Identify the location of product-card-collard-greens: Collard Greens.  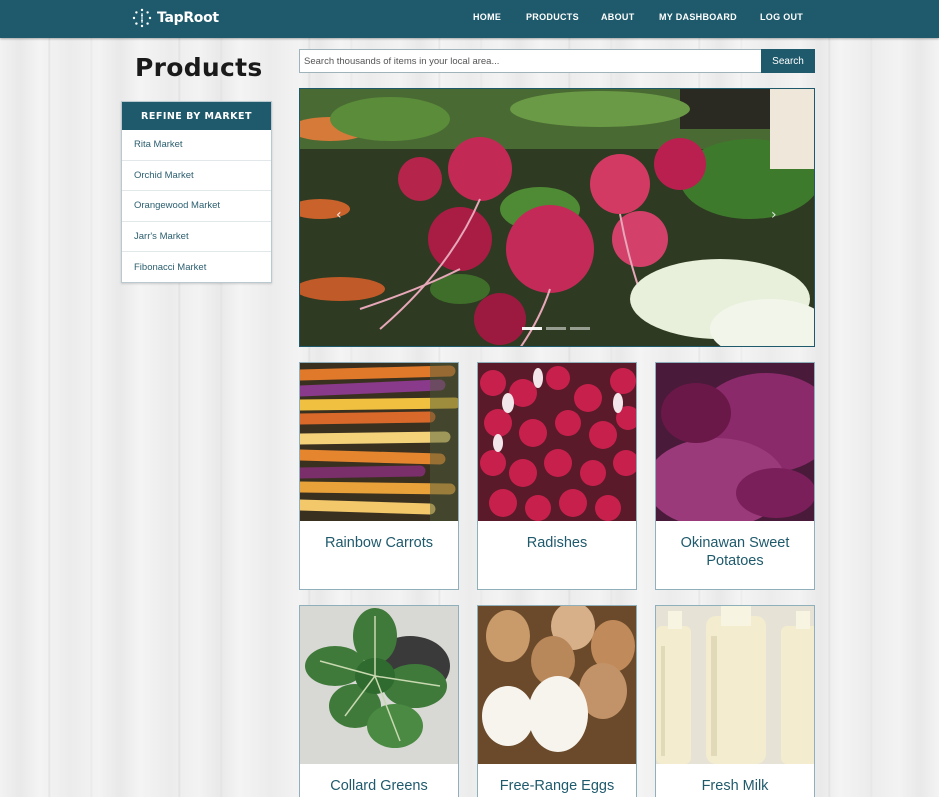
(379, 701).